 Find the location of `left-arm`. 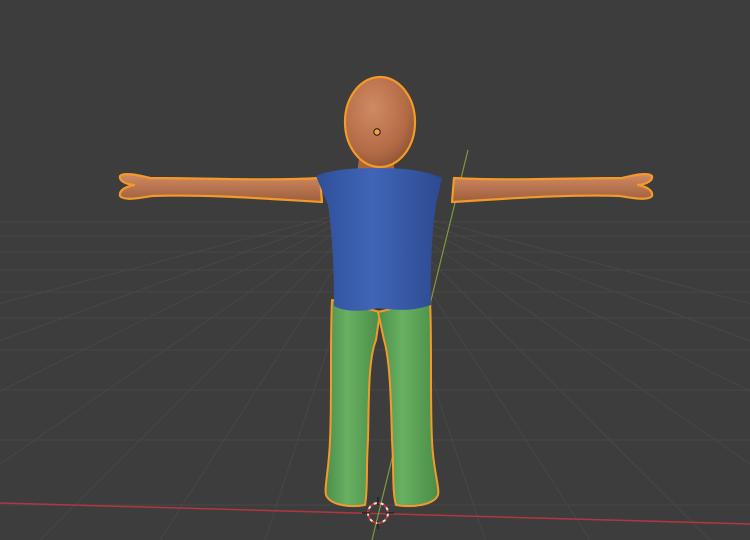

left-arm is located at coordinates (221, 188).